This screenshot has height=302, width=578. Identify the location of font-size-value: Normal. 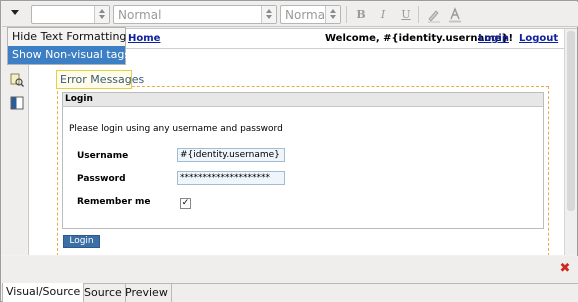
(307, 15).